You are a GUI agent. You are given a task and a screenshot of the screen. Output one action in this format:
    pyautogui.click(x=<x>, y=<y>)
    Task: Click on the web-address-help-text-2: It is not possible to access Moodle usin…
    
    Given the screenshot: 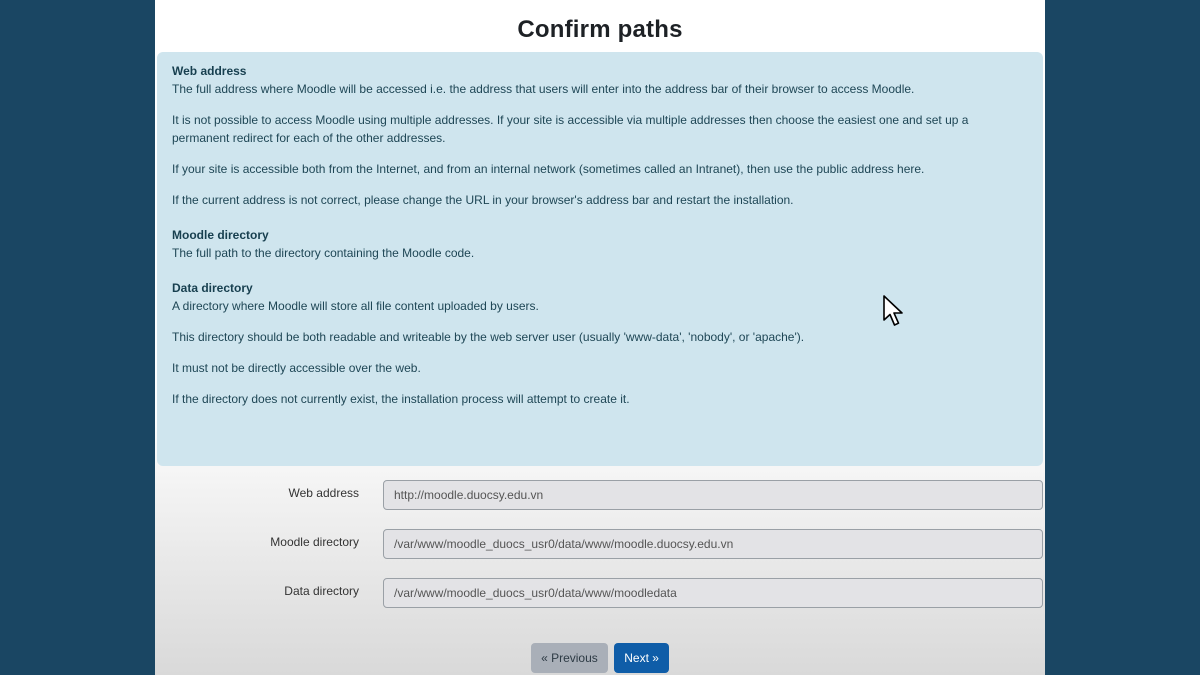 What is the action you would take?
    pyautogui.click(x=570, y=129)
    